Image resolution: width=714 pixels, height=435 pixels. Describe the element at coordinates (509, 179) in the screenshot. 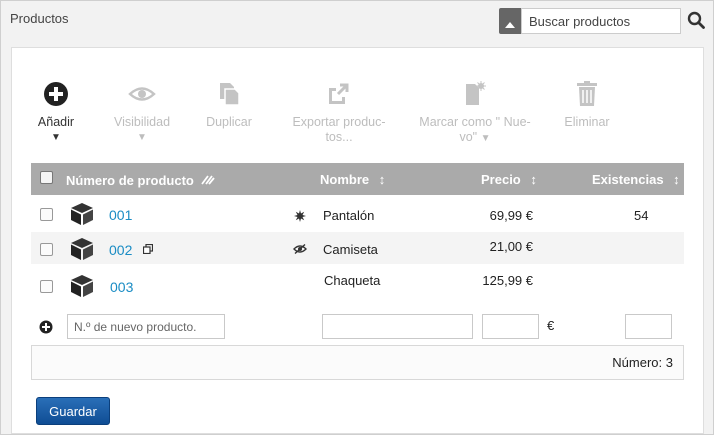

I see `header-price: Precio ↕` at that location.